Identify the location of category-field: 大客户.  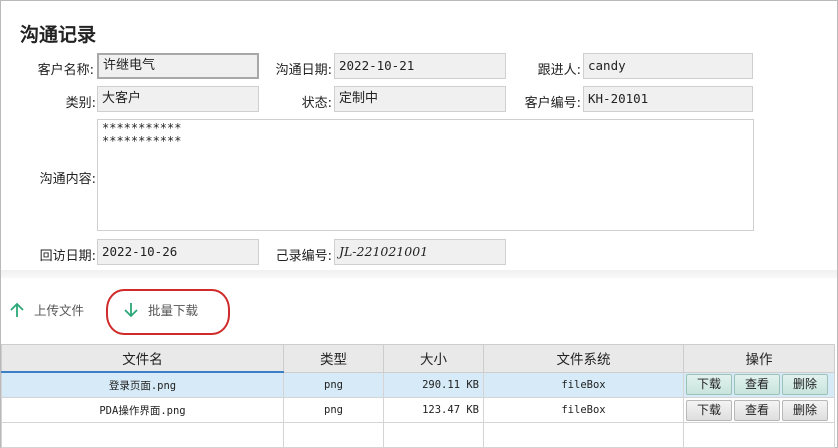
(178, 99).